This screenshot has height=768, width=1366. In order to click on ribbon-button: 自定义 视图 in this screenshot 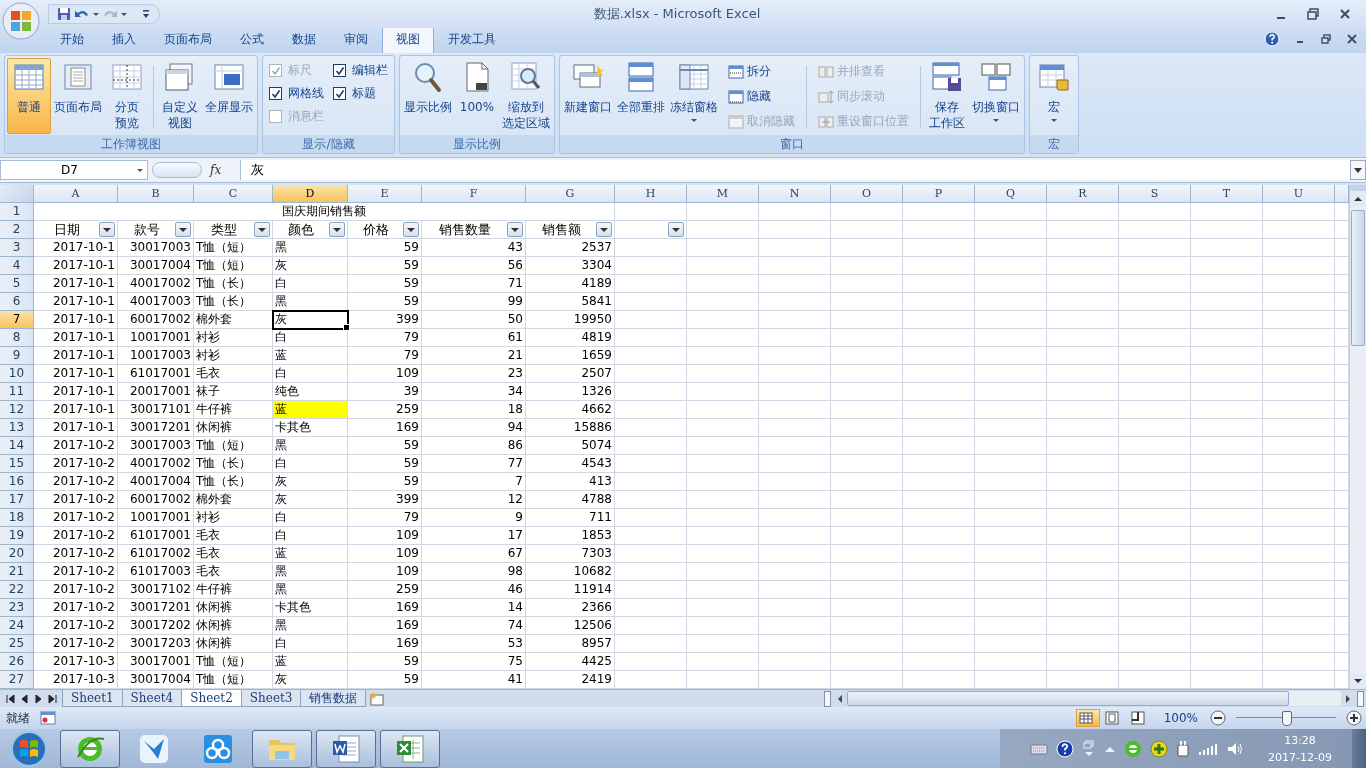, I will do `click(180, 96)`.